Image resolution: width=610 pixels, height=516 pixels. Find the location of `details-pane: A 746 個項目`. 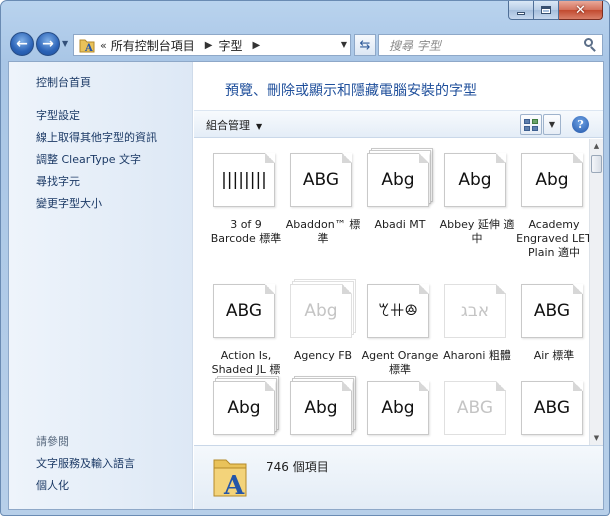

details-pane: A 746 個項目 is located at coordinates (398, 477).